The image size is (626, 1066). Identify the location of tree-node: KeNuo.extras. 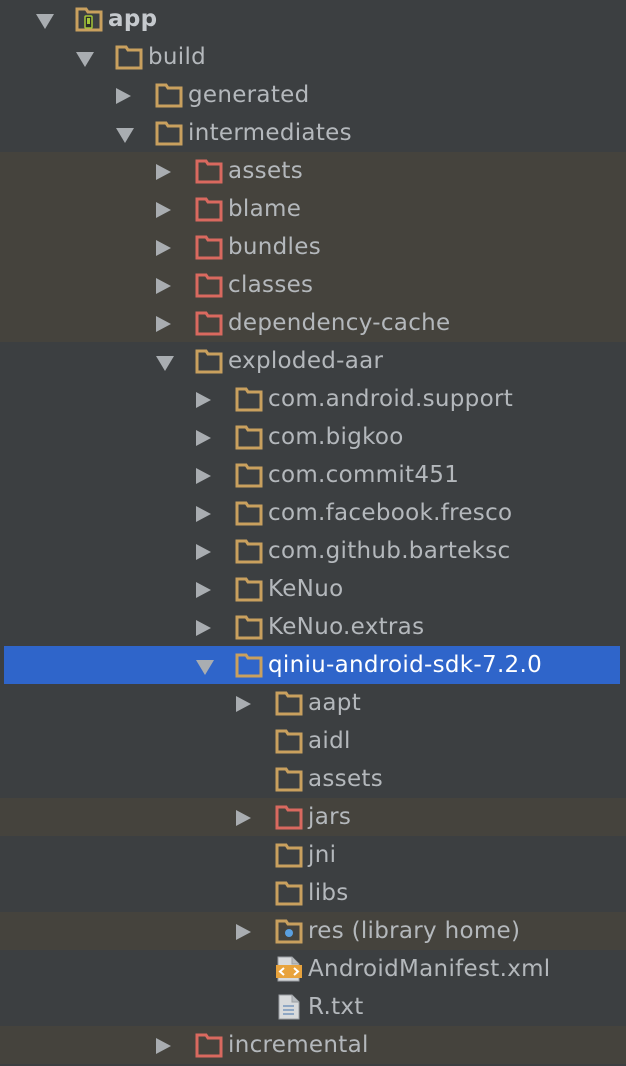
(313, 627).